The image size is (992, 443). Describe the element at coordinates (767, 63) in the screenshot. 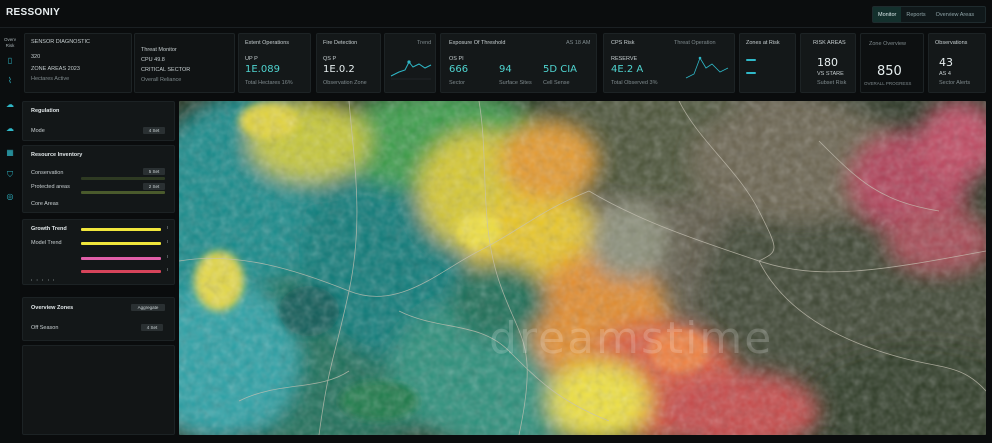

I see `kpi-card-zones: Zones at Risk` at that location.